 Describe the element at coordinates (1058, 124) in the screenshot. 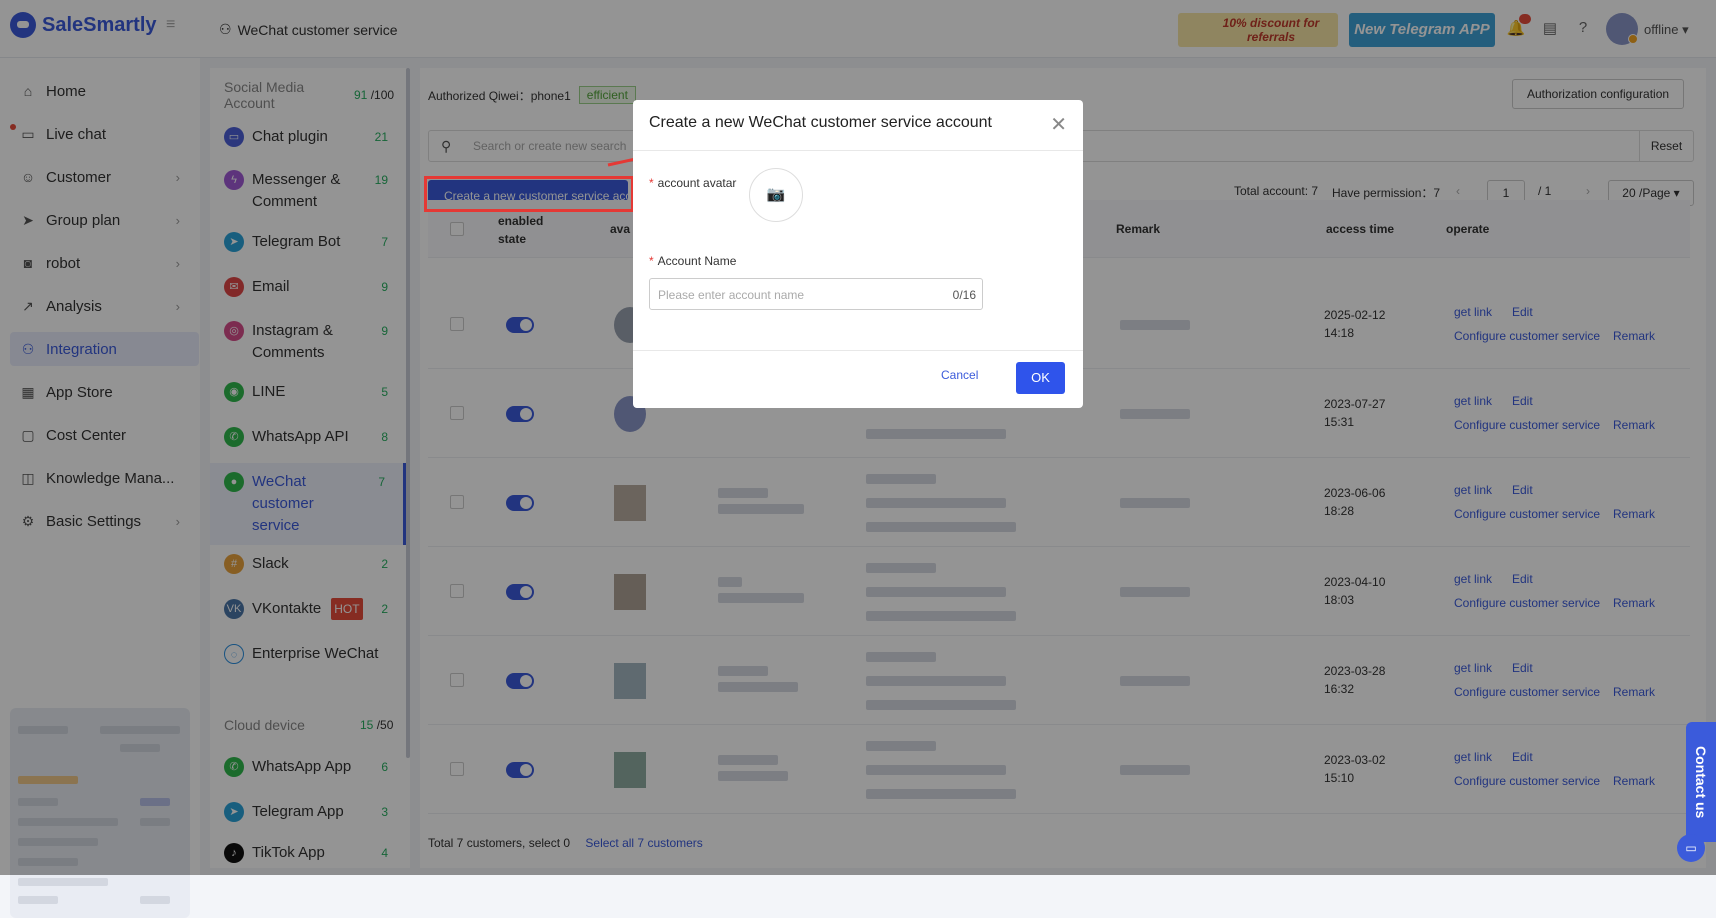

I see `close-icon: ✕` at that location.